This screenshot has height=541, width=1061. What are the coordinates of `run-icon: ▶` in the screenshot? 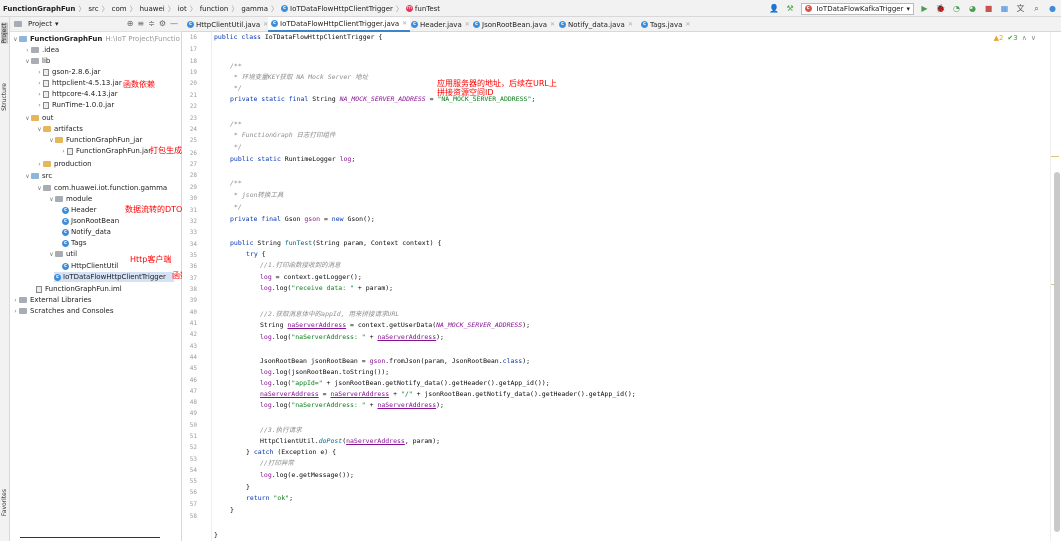 It's located at (924, 8).